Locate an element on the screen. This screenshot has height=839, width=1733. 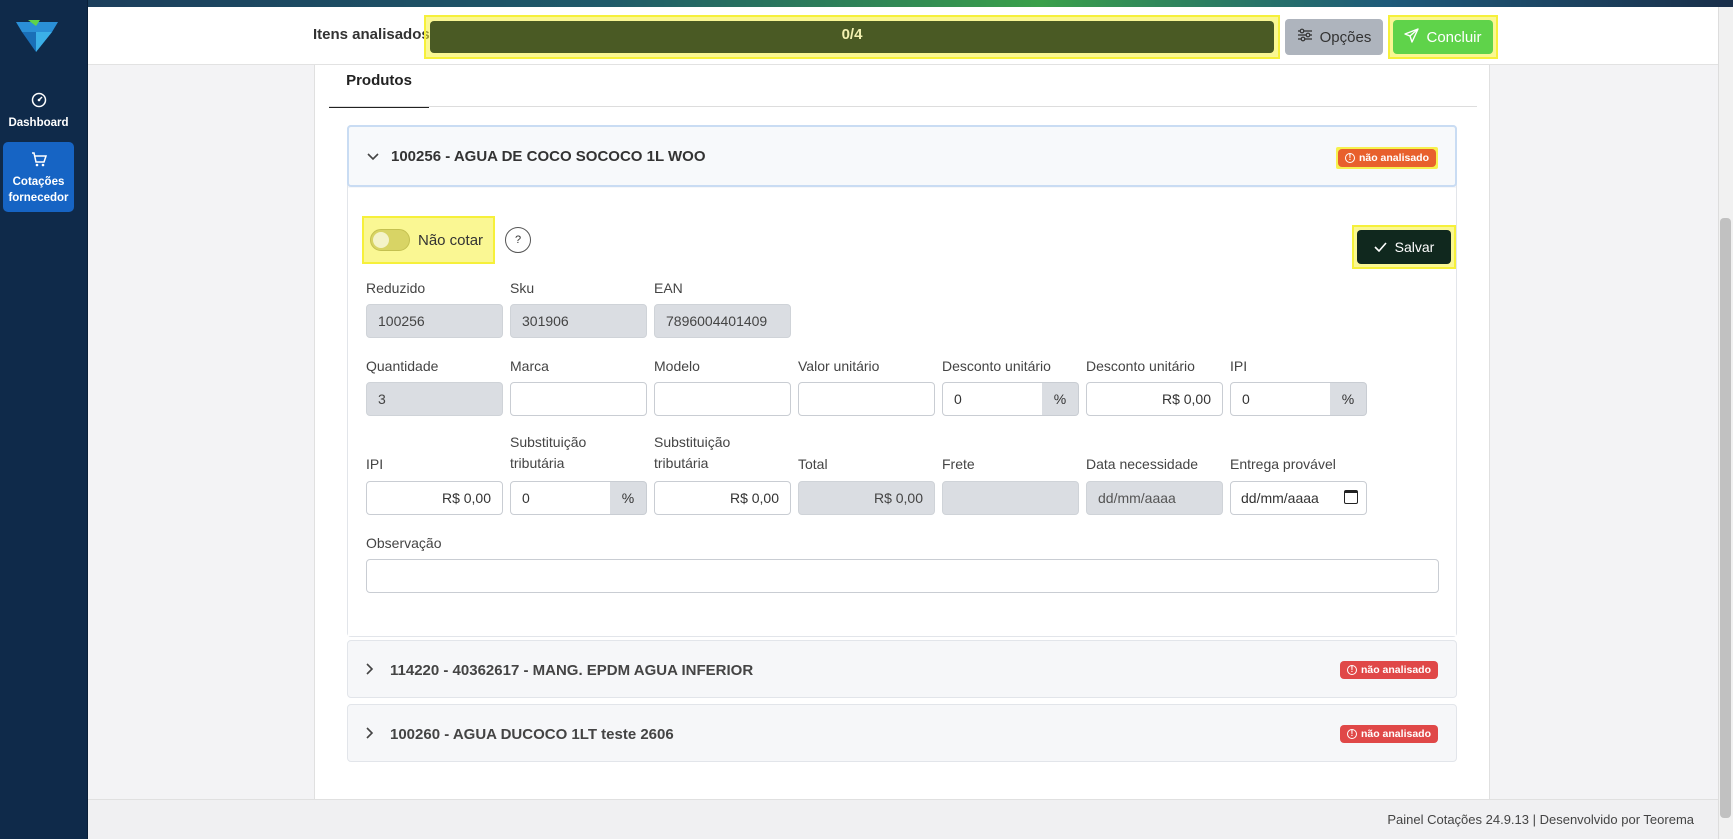
status-badge-highlight: ! não analisado is located at coordinates (1386, 158).